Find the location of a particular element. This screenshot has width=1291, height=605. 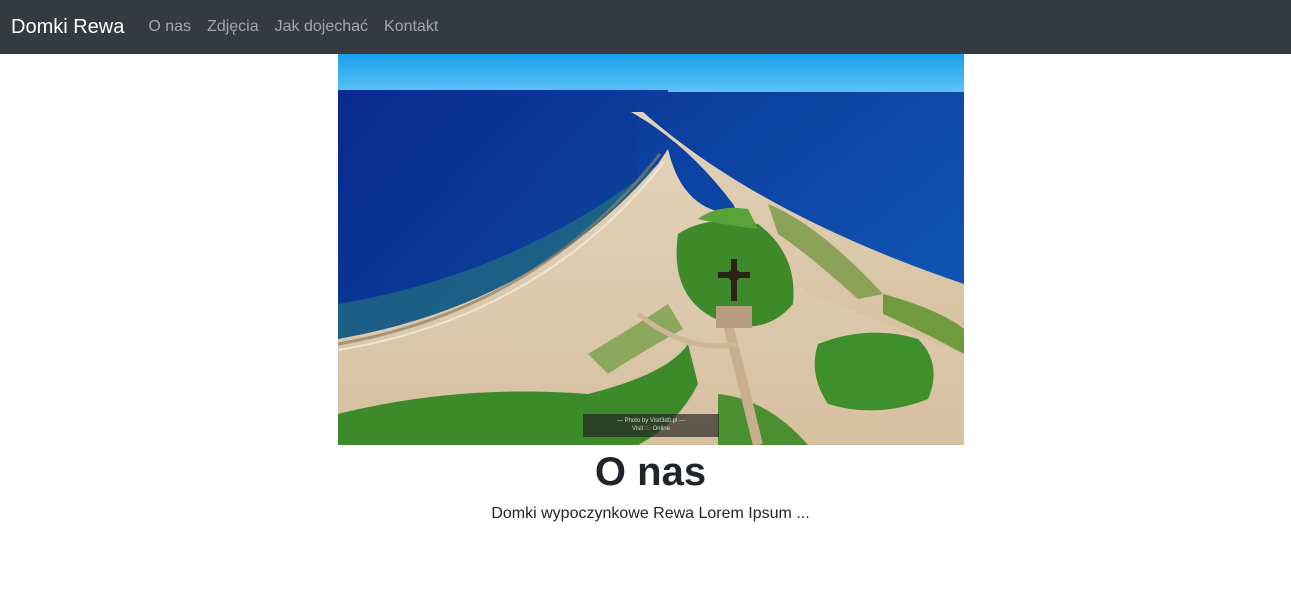

nav-link-jak-dojechac: Jak dojechać is located at coordinates (321, 26).